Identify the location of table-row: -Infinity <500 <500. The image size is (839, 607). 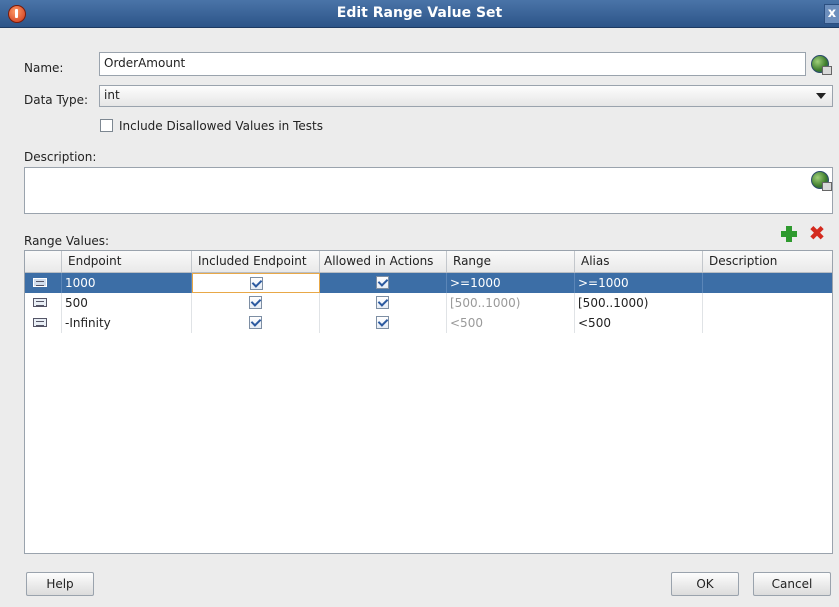
(428, 323).